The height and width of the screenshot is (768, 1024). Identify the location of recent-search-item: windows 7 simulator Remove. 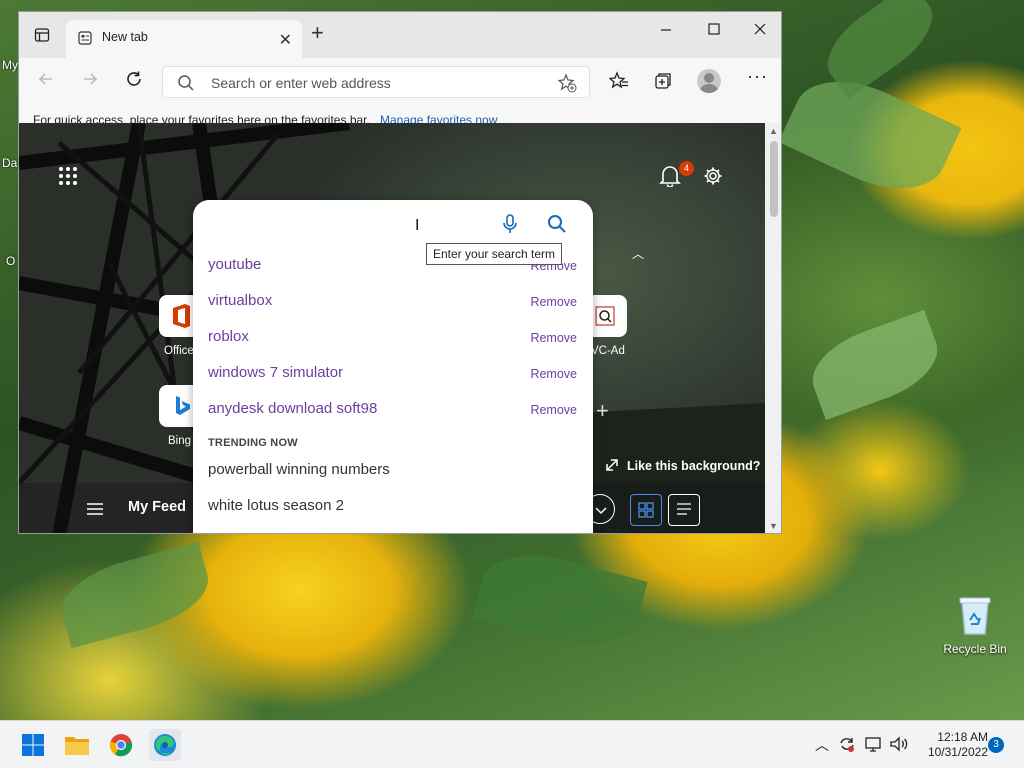
(393, 374).